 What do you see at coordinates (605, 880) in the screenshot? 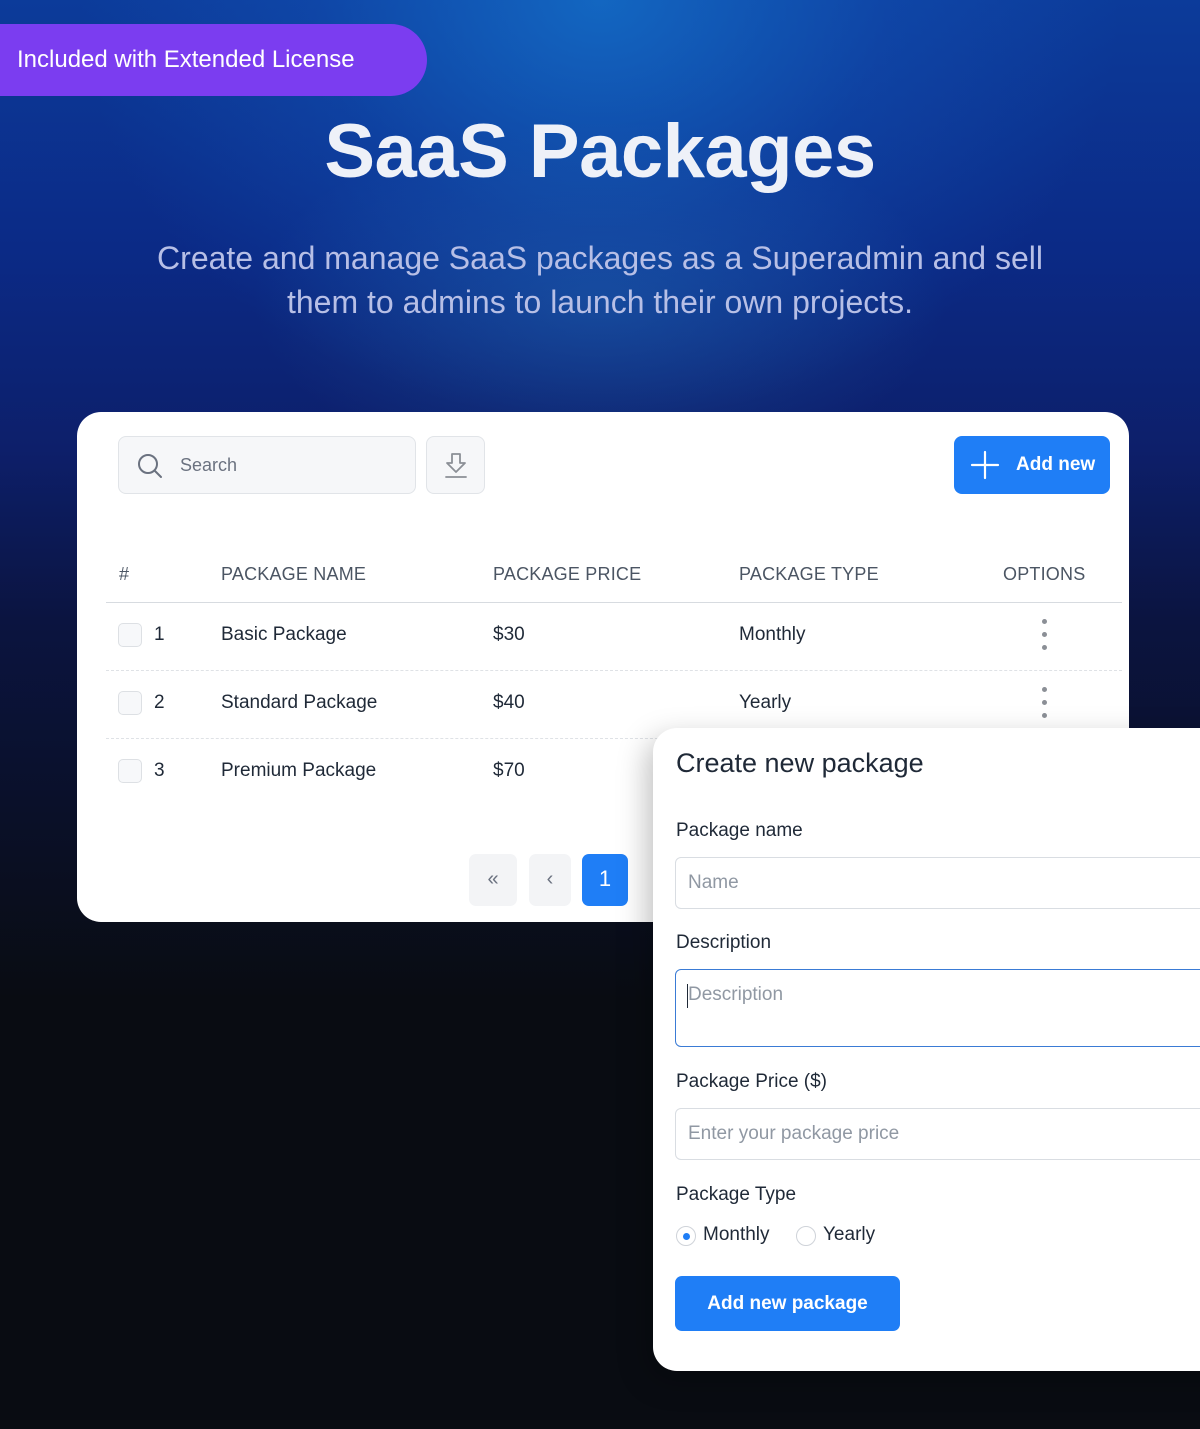
I see `pagination-page-1: 1` at bounding box center [605, 880].